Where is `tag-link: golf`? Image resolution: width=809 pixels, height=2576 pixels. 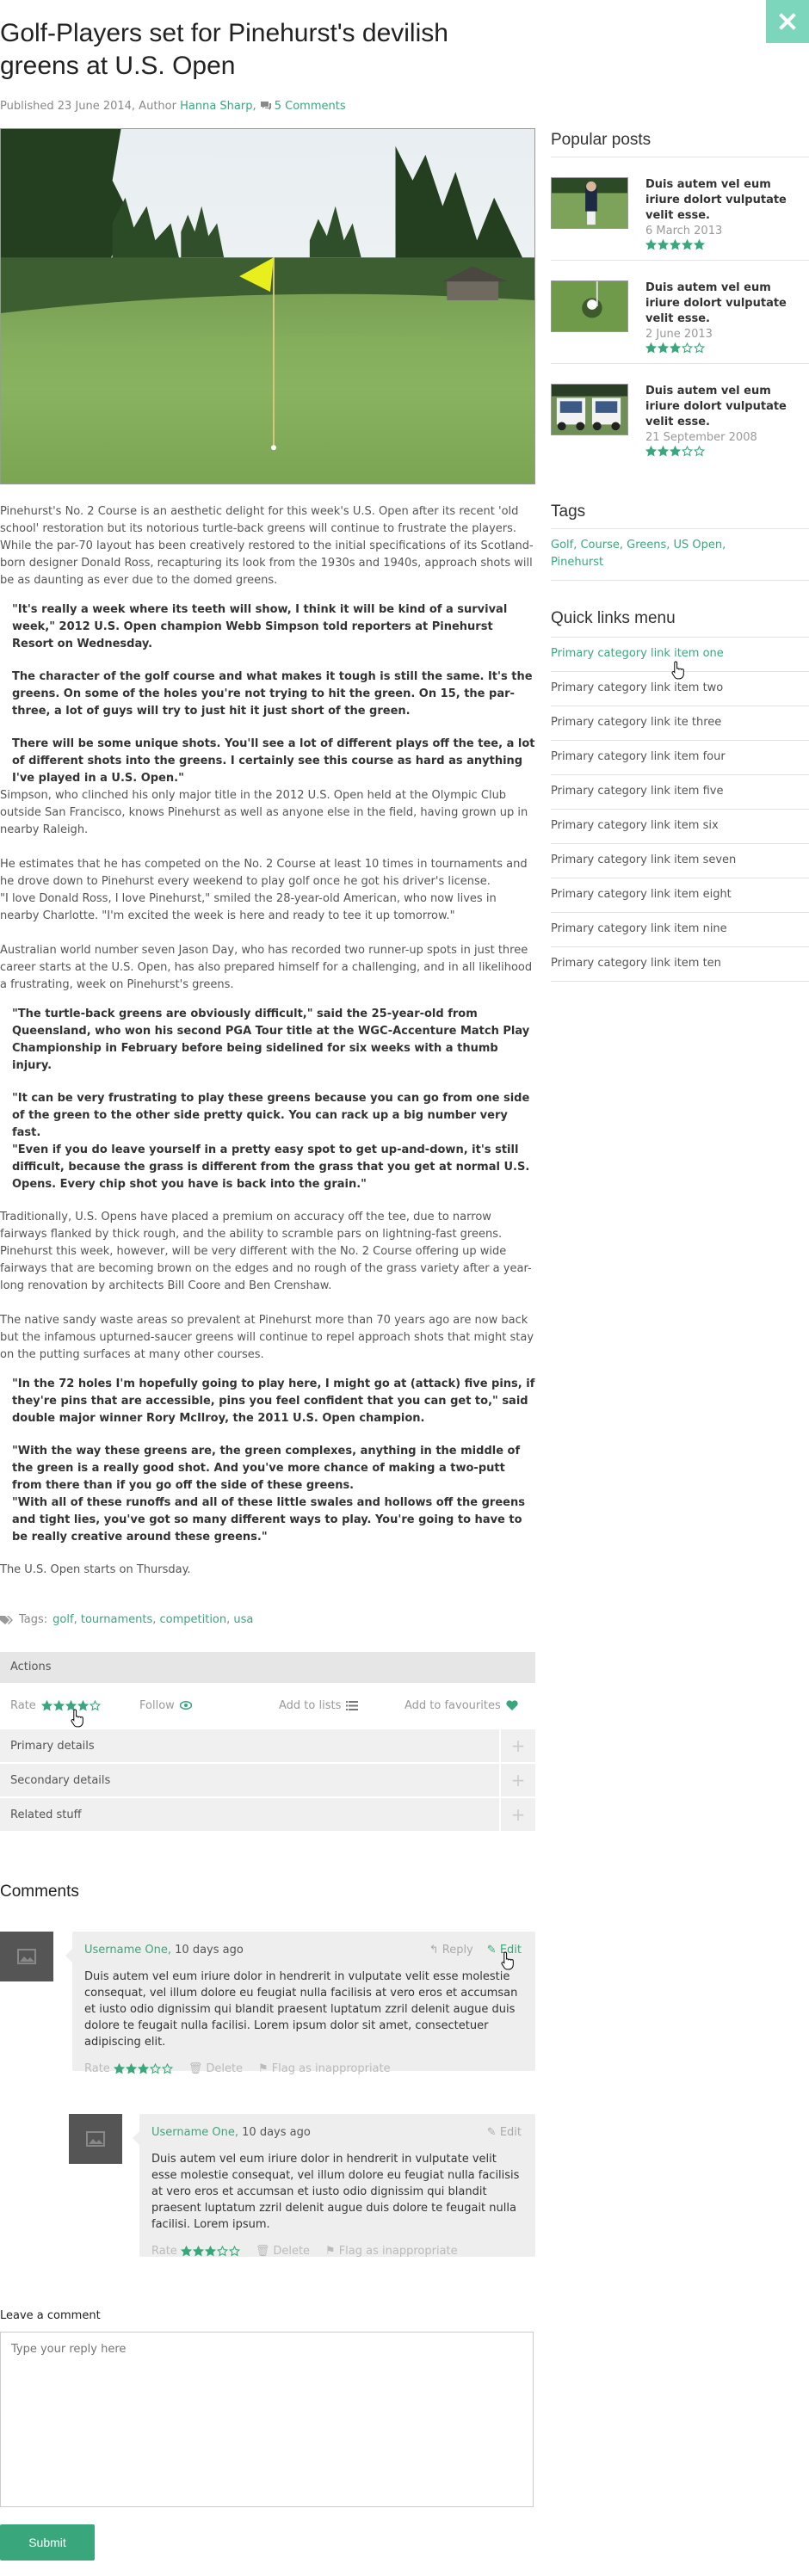
tag-link: golf is located at coordinates (63, 1620).